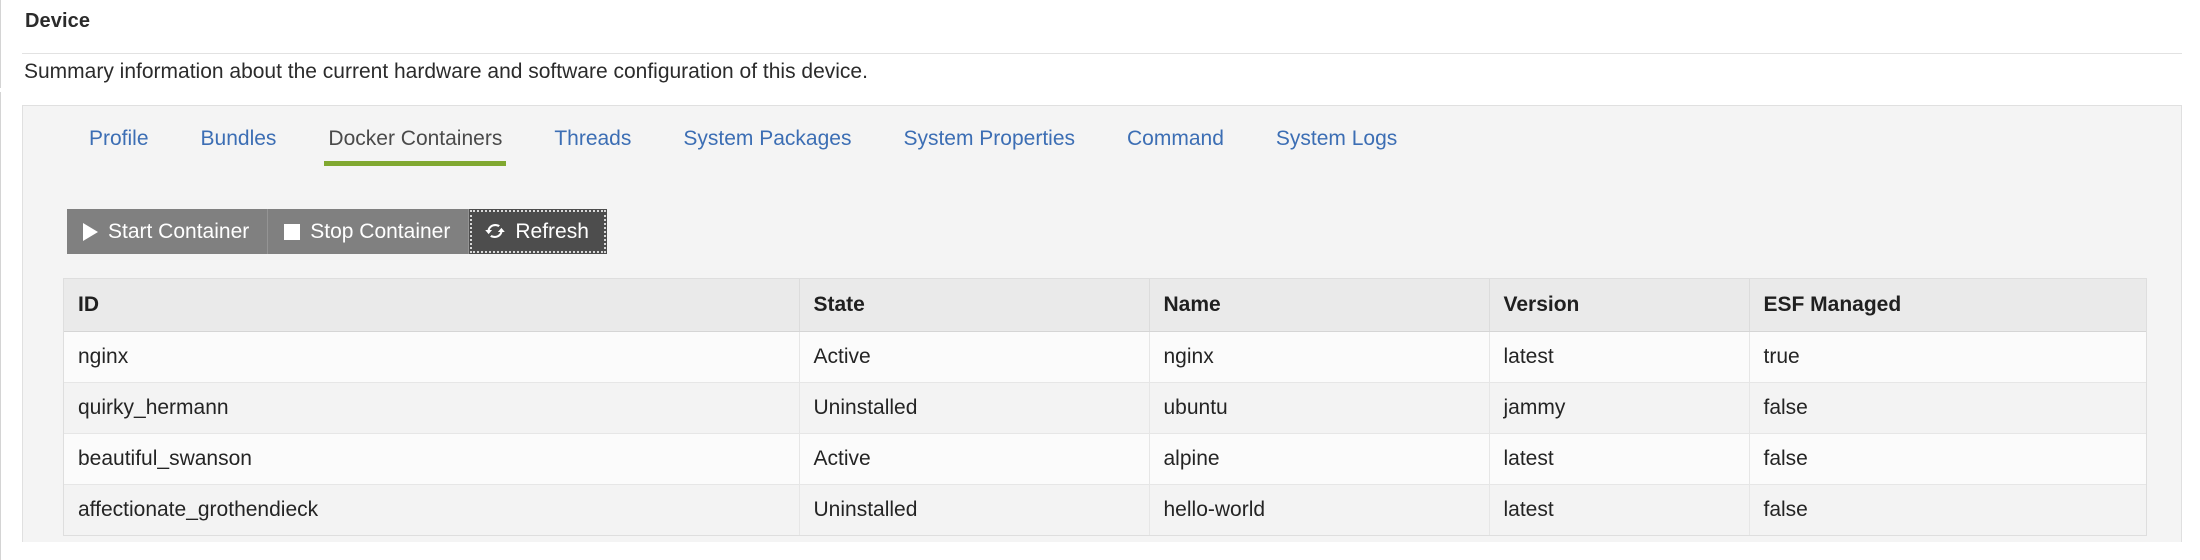  I want to click on cell-id: affectionate_grothendieck, so click(432, 509).